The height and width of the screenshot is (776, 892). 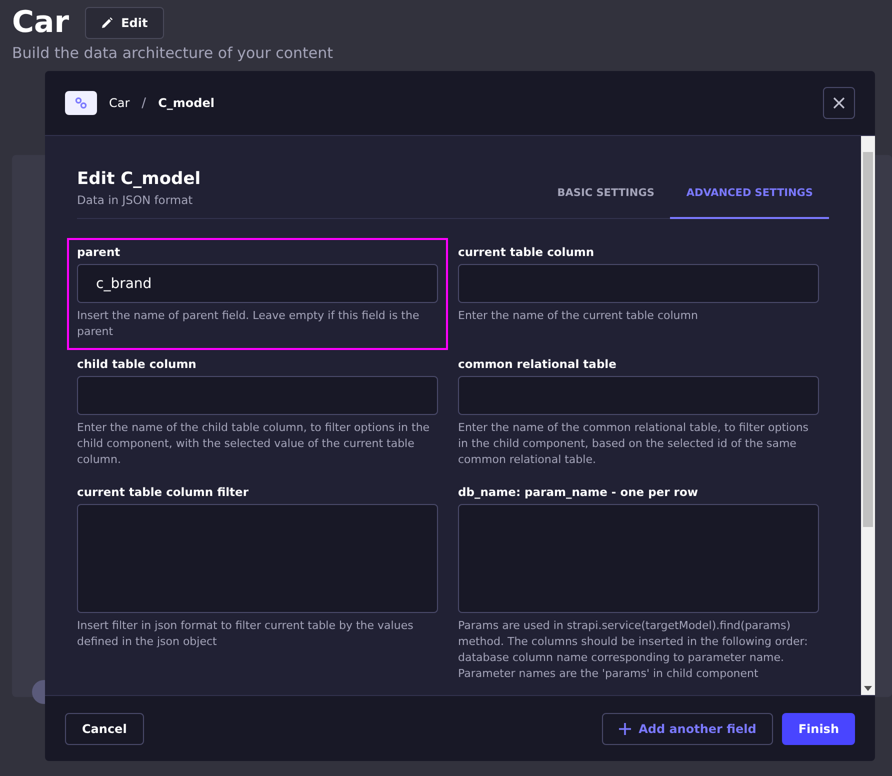 I want to click on cancel-button: Cancel, so click(x=104, y=728).